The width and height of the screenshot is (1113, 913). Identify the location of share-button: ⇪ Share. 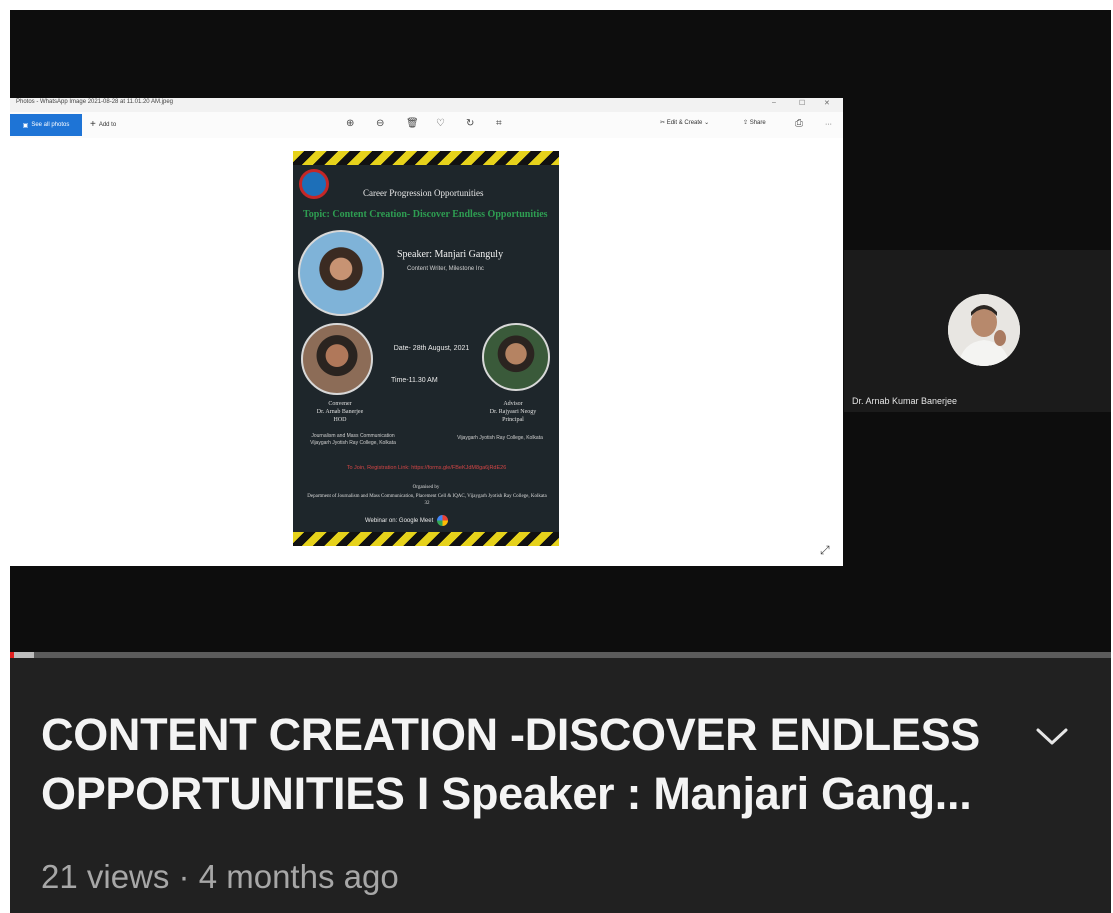
(754, 122).